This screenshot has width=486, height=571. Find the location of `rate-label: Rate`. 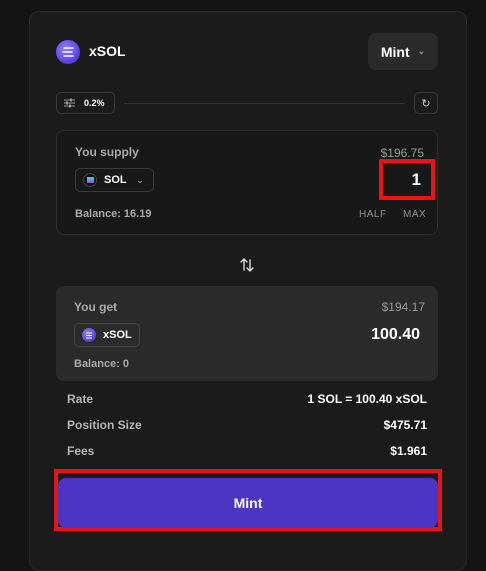

rate-label: Rate is located at coordinates (80, 399).